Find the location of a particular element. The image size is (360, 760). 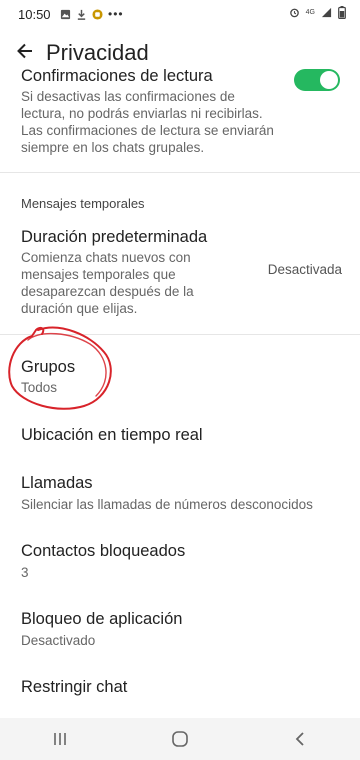

home-icon is located at coordinates (180, 739).